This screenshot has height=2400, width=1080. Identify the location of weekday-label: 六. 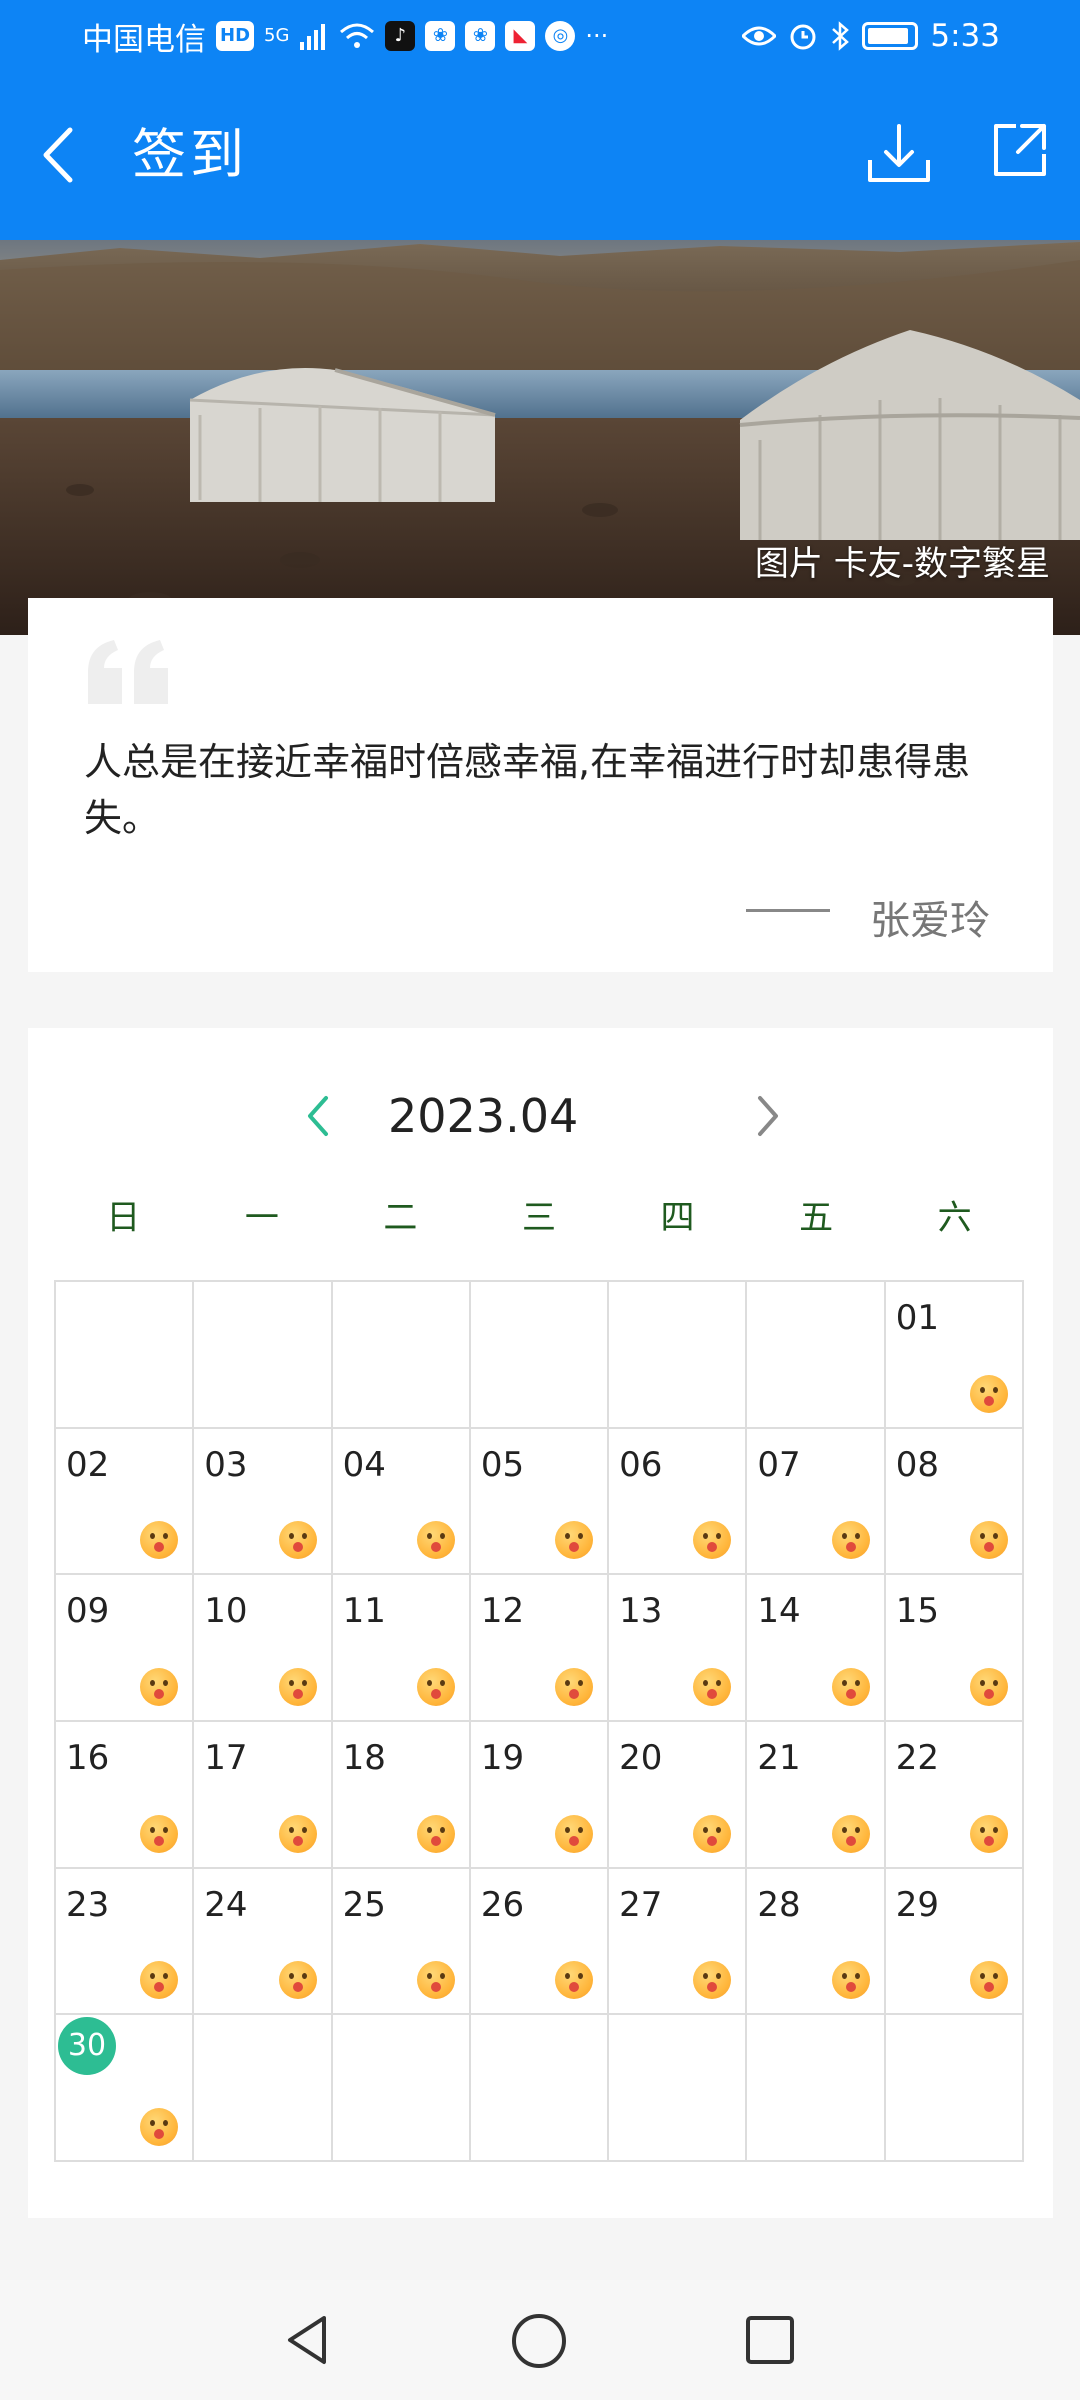
(954, 1218).